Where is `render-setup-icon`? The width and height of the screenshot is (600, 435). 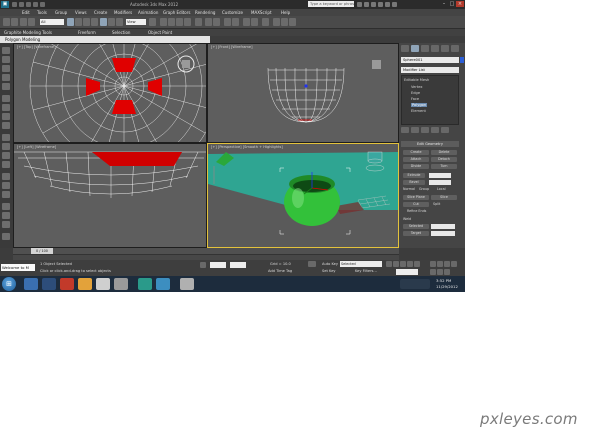
render-setup-icon is located at coordinates (276, 22).